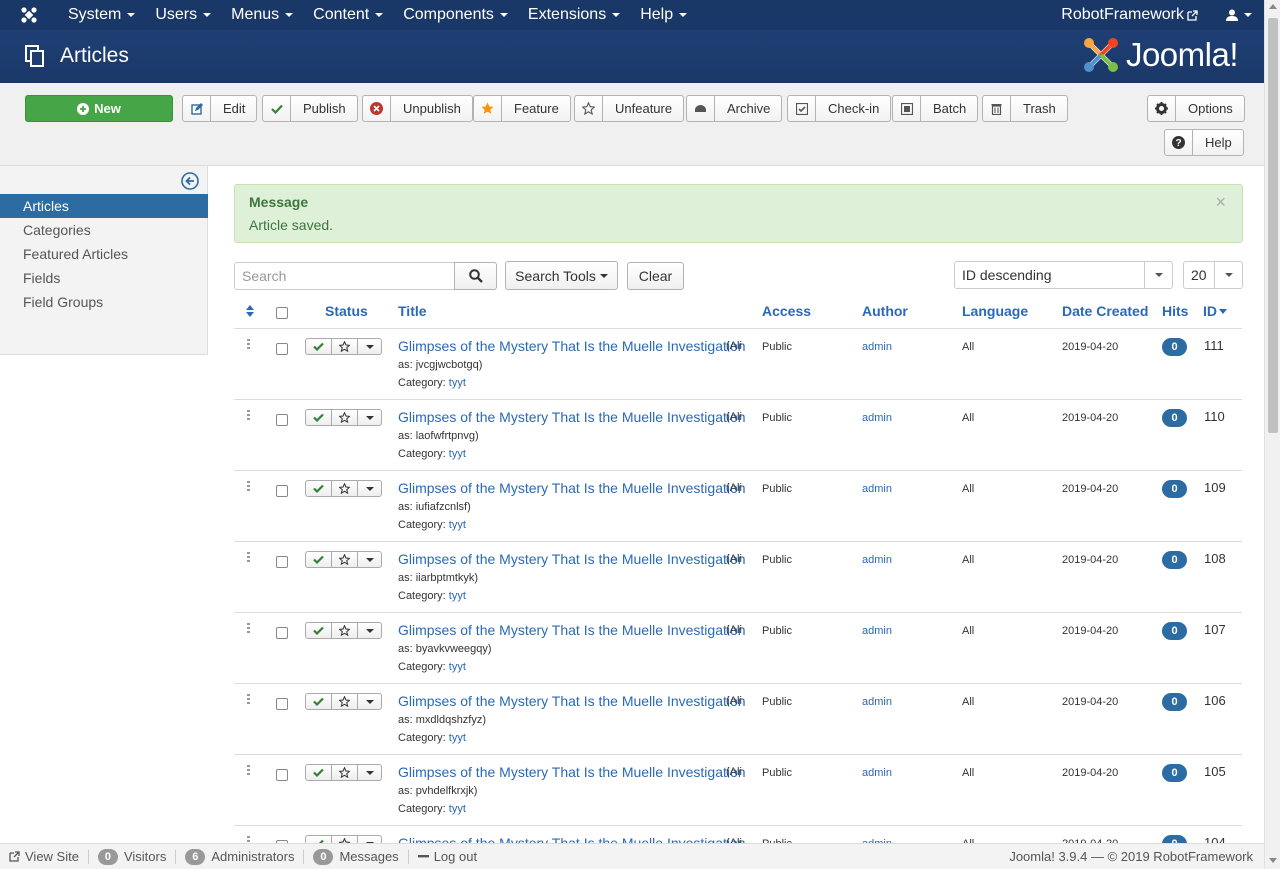 The image size is (1280, 869). Describe the element at coordinates (344, 276) in the screenshot. I see `search-input: Search` at that location.